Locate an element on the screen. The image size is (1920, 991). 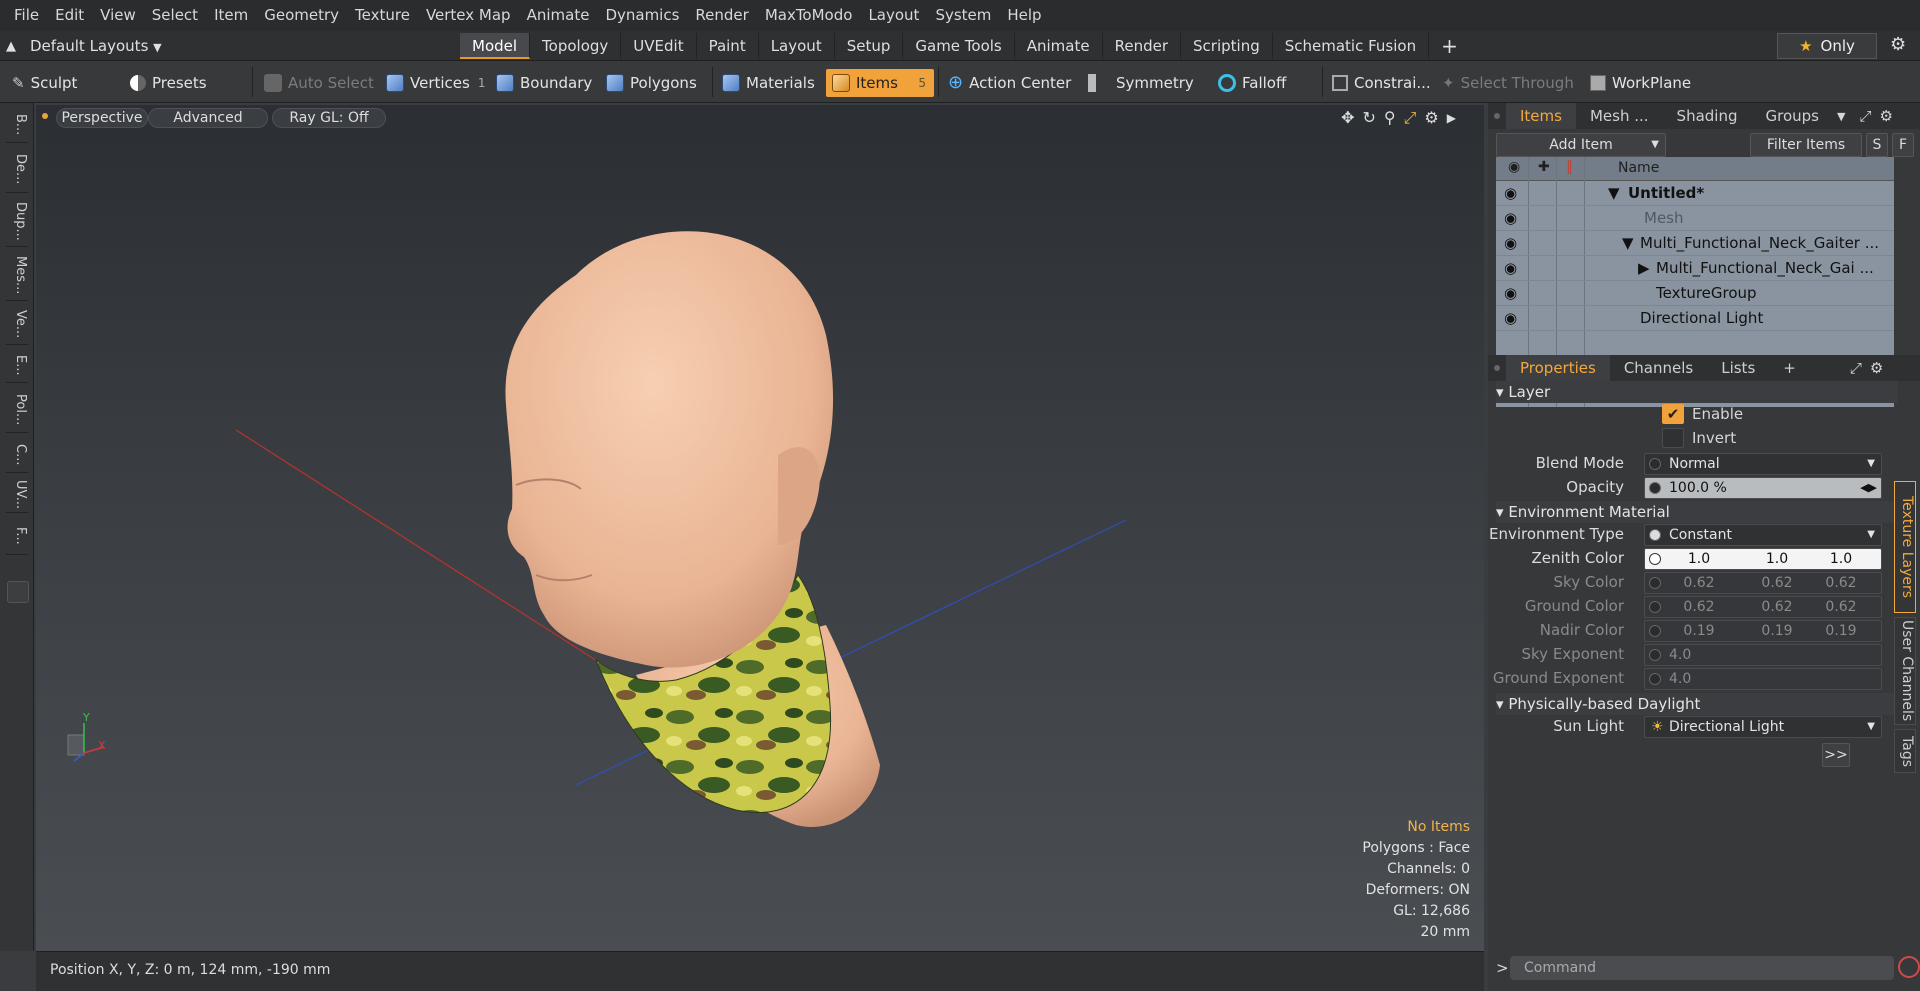
sky-color-field: 0.62 0.62 0.62 is located at coordinates (1763, 583).